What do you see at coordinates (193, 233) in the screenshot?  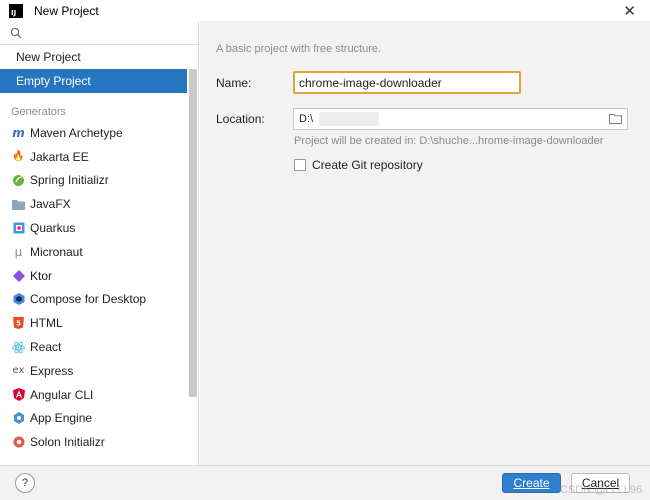 I see `sidebar-scrollbar` at bounding box center [193, 233].